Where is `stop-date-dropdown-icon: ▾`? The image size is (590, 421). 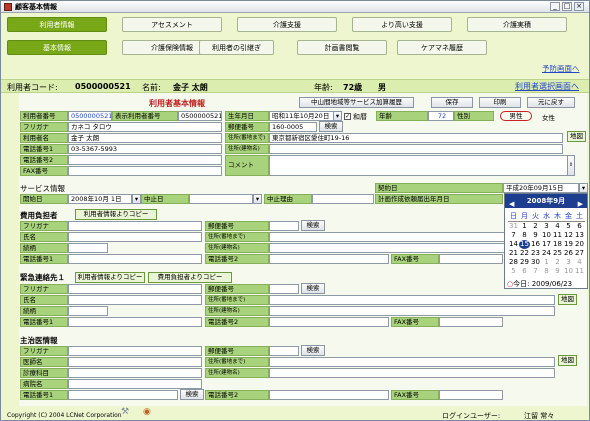 stop-date-dropdown-icon: ▾ is located at coordinates (257, 199).